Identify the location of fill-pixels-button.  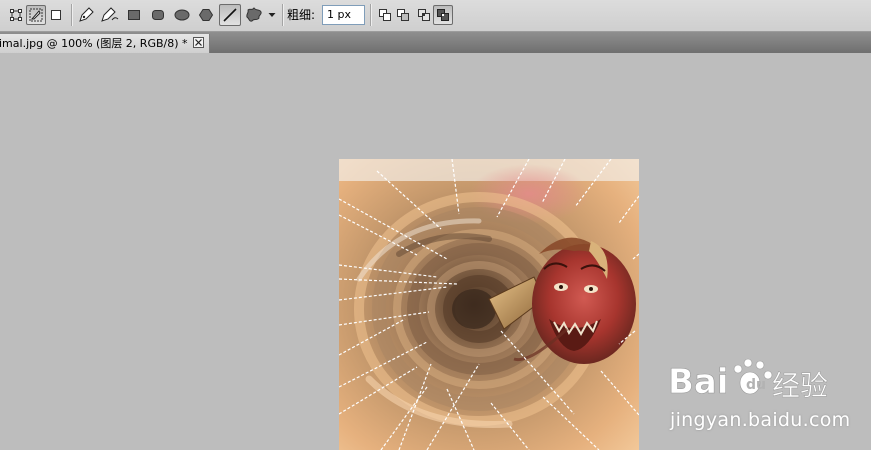
(56, 15).